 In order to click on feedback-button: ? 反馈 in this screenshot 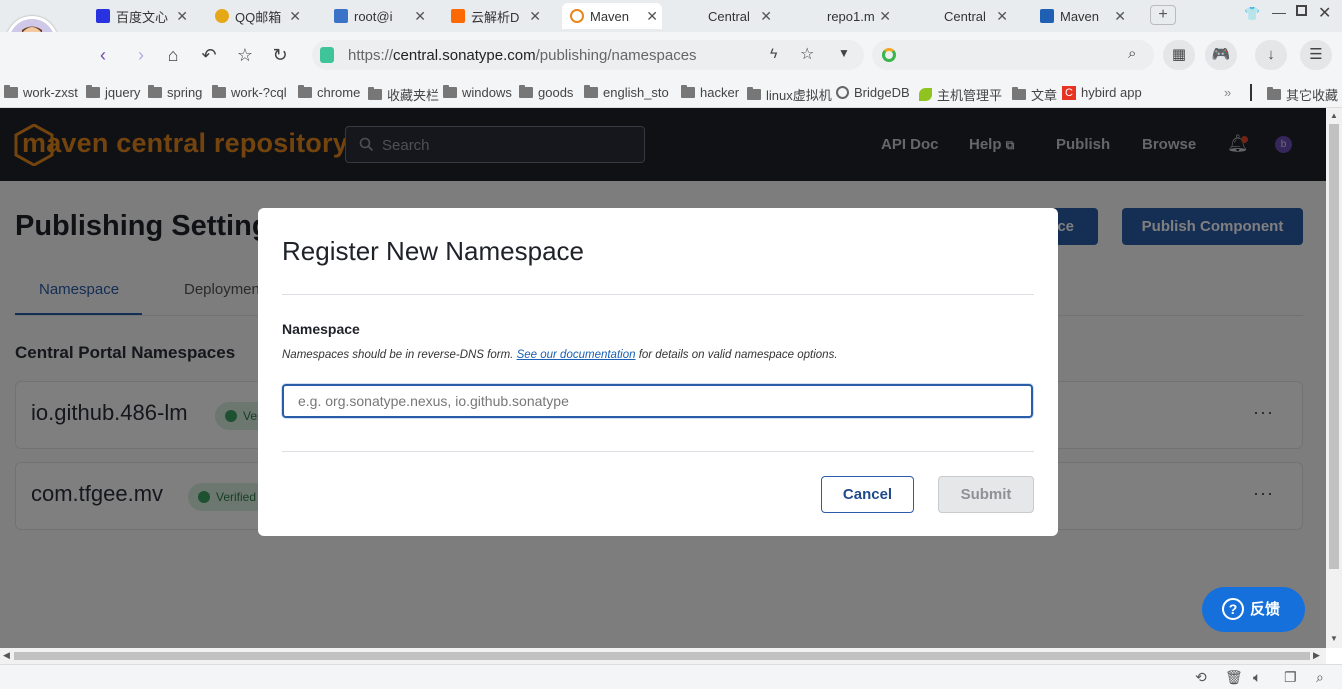, I will do `click(1253, 609)`.